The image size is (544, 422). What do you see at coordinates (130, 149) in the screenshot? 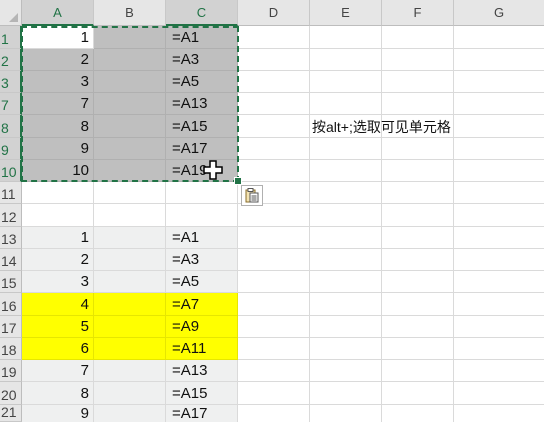
I see `cell-b9` at bounding box center [130, 149].